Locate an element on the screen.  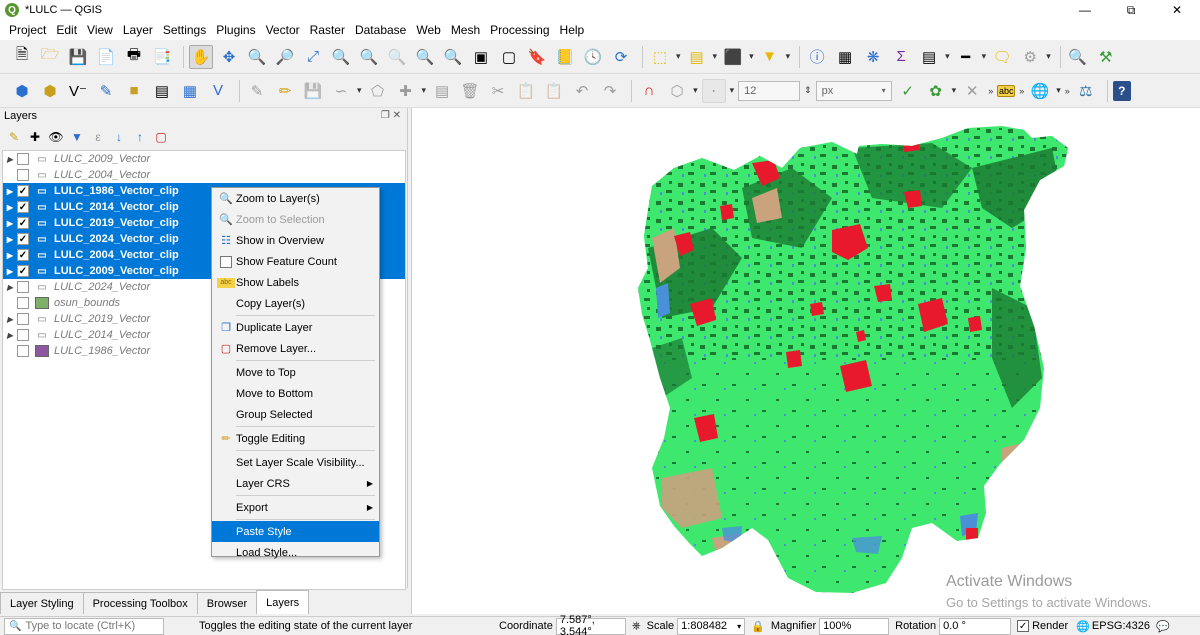
layer-row: ▭ LULC_2004_Vector is located at coordinates (204, 175).